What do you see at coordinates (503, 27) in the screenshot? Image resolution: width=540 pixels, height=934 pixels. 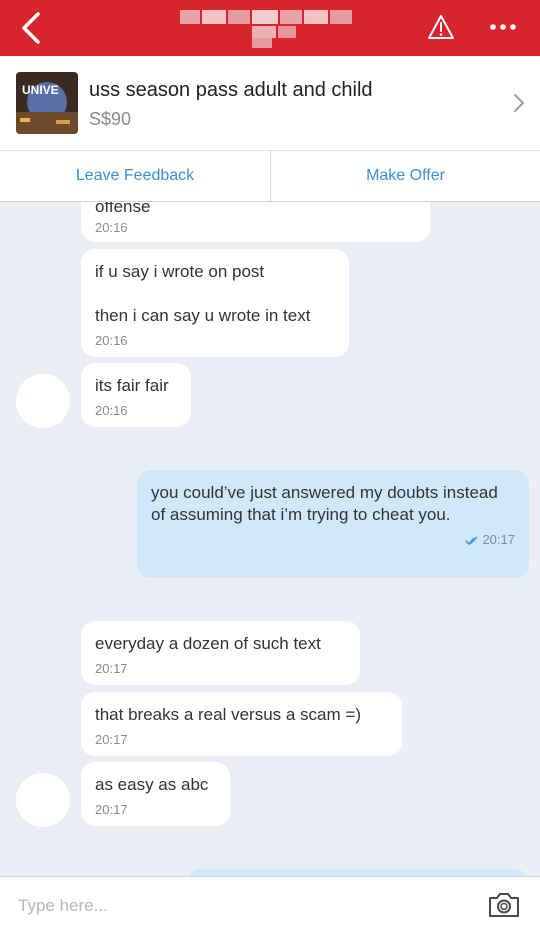 I see `more-icon` at bounding box center [503, 27].